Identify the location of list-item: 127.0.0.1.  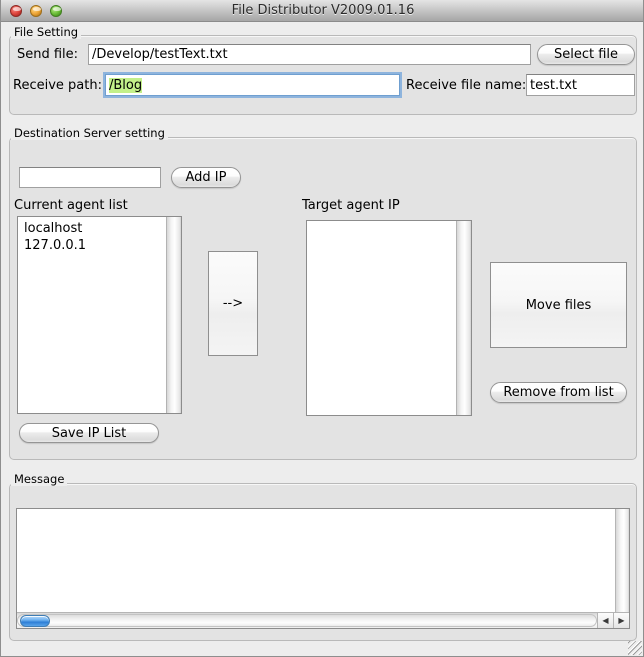
(95, 245).